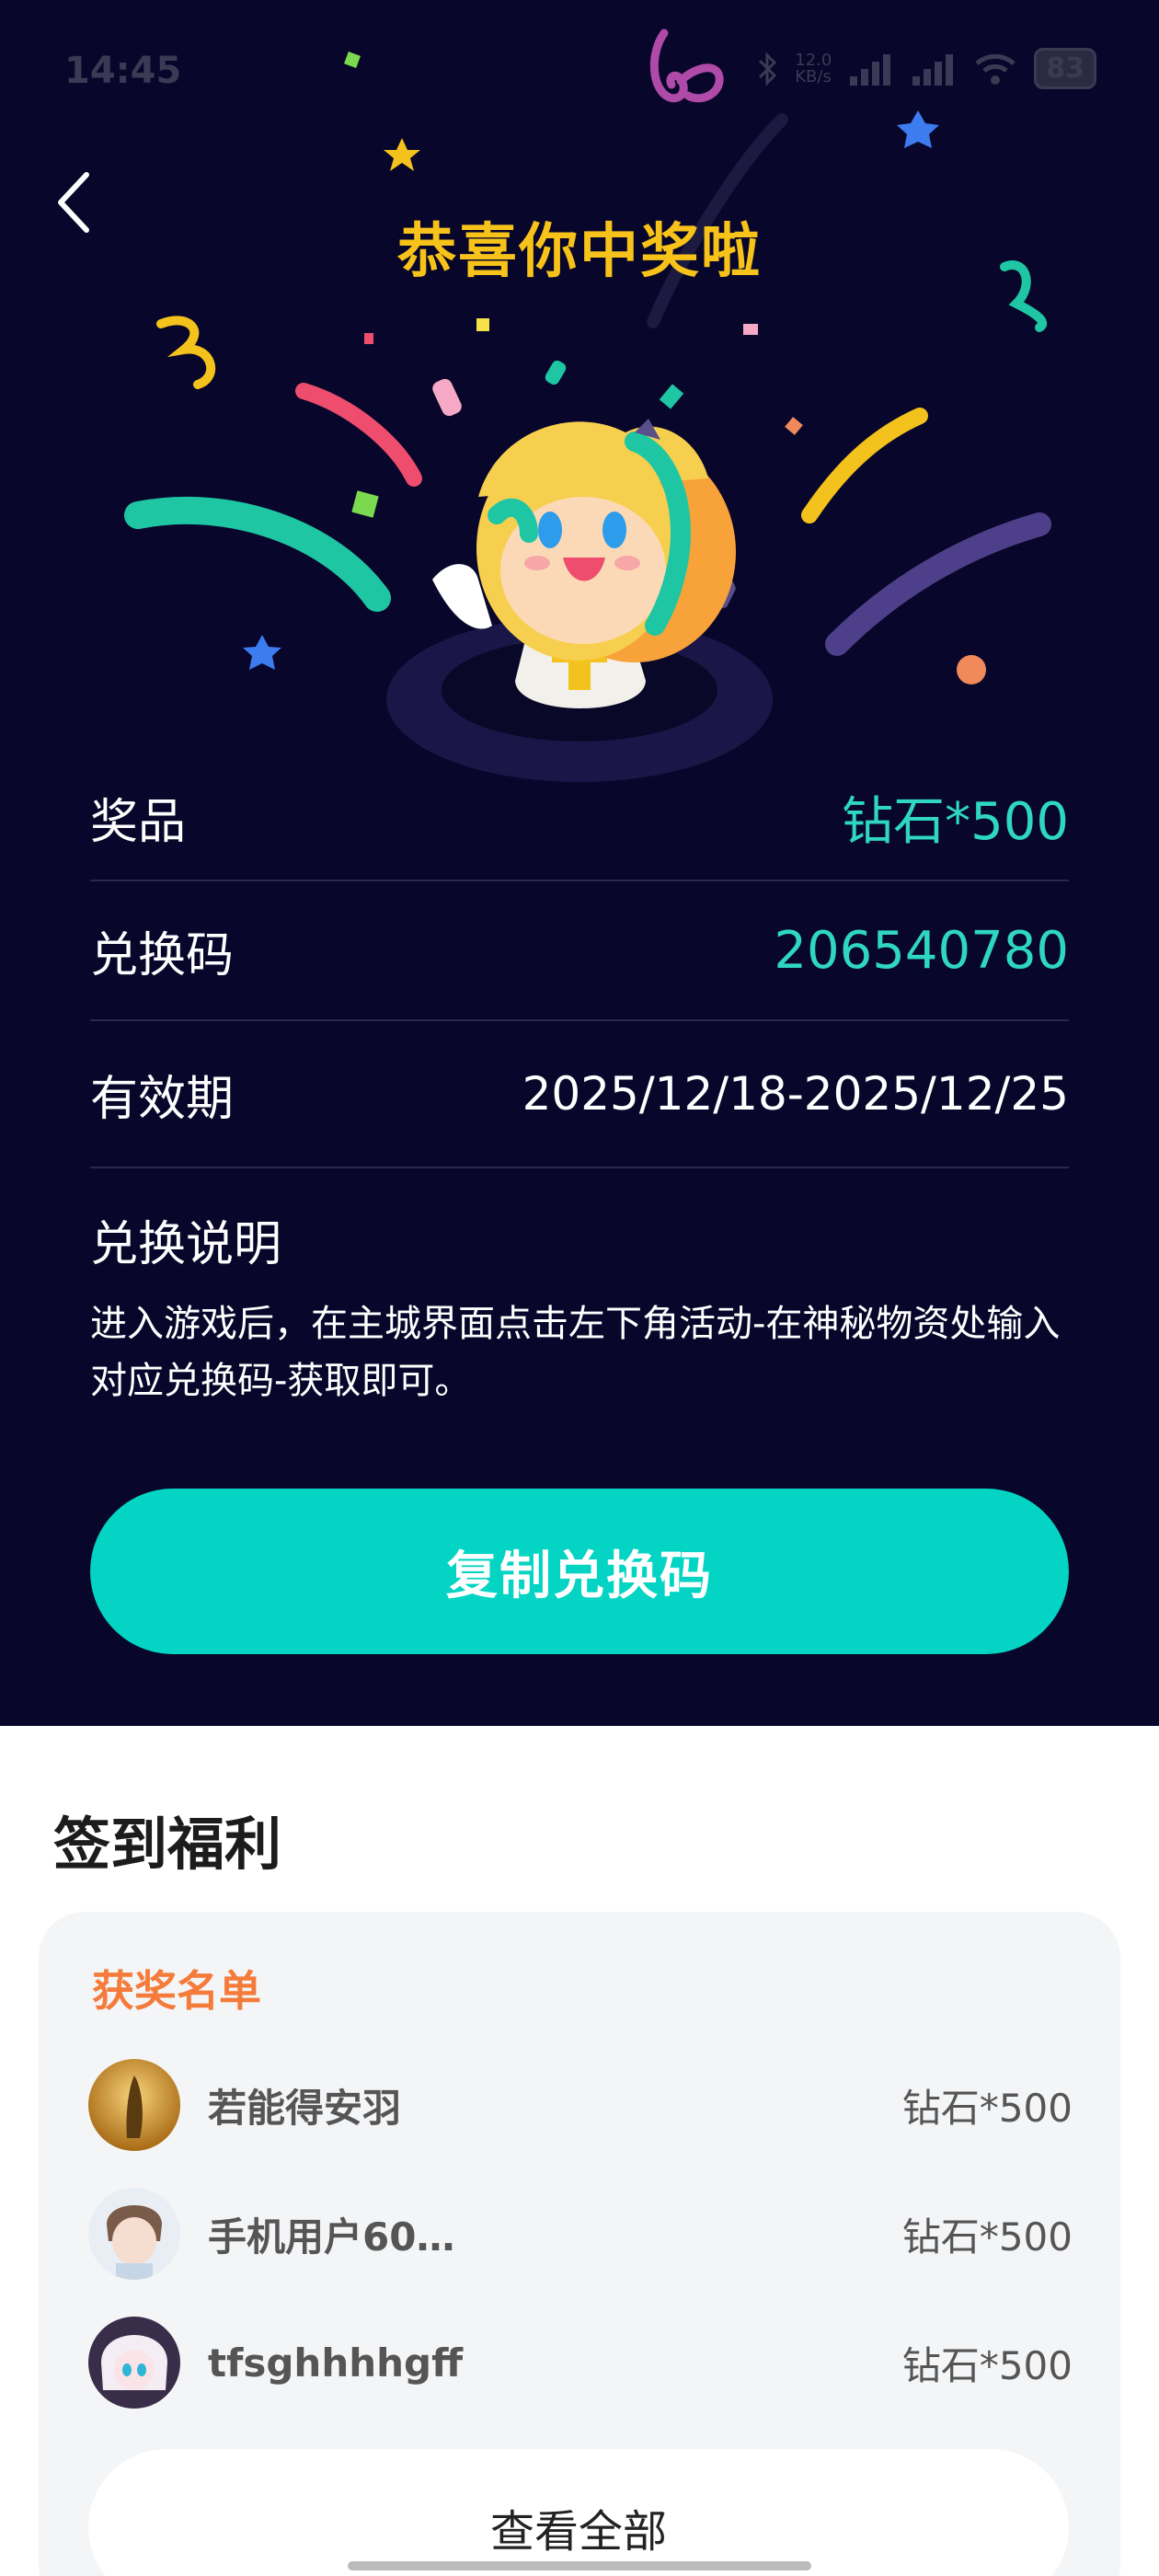  Describe the element at coordinates (578, 2512) in the screenshot. I see `view-all-button: 查看全部` at that location.